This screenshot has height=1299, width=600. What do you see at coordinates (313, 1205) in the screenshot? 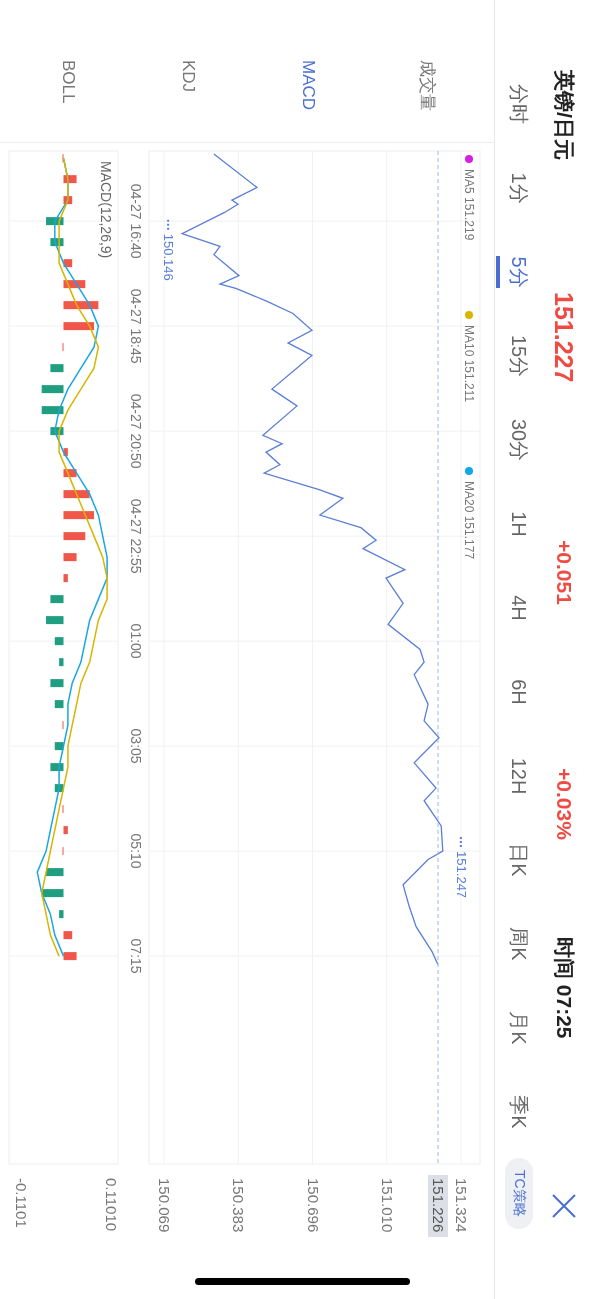
I see `axis-tick-label: 150.696` at bounding box center [313, 1205].